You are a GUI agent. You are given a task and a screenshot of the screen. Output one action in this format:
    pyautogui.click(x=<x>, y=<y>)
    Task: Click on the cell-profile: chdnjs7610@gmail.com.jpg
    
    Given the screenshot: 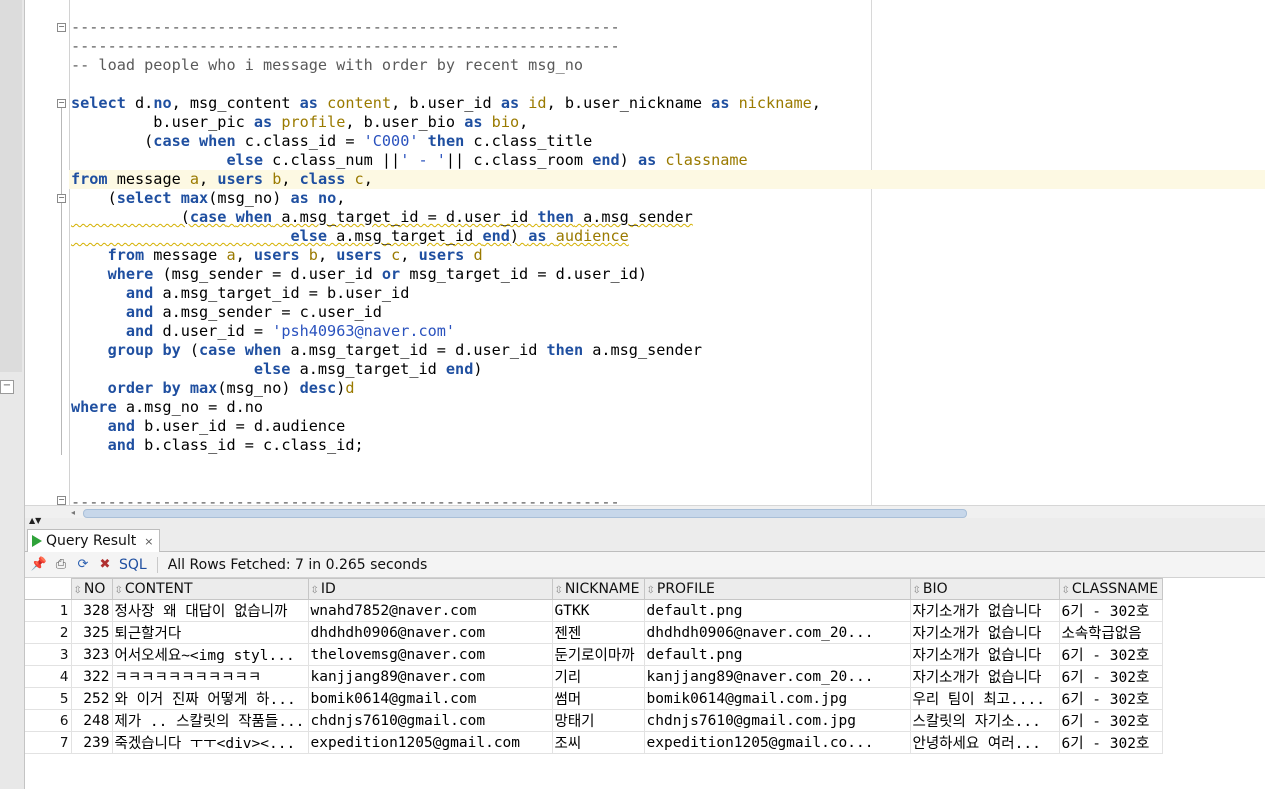 What is the action you would take?
    pyautogui.click(x=777, y=720)
    